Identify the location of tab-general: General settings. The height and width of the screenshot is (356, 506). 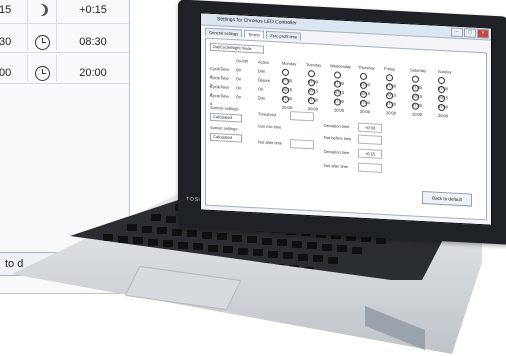
(224, 32).